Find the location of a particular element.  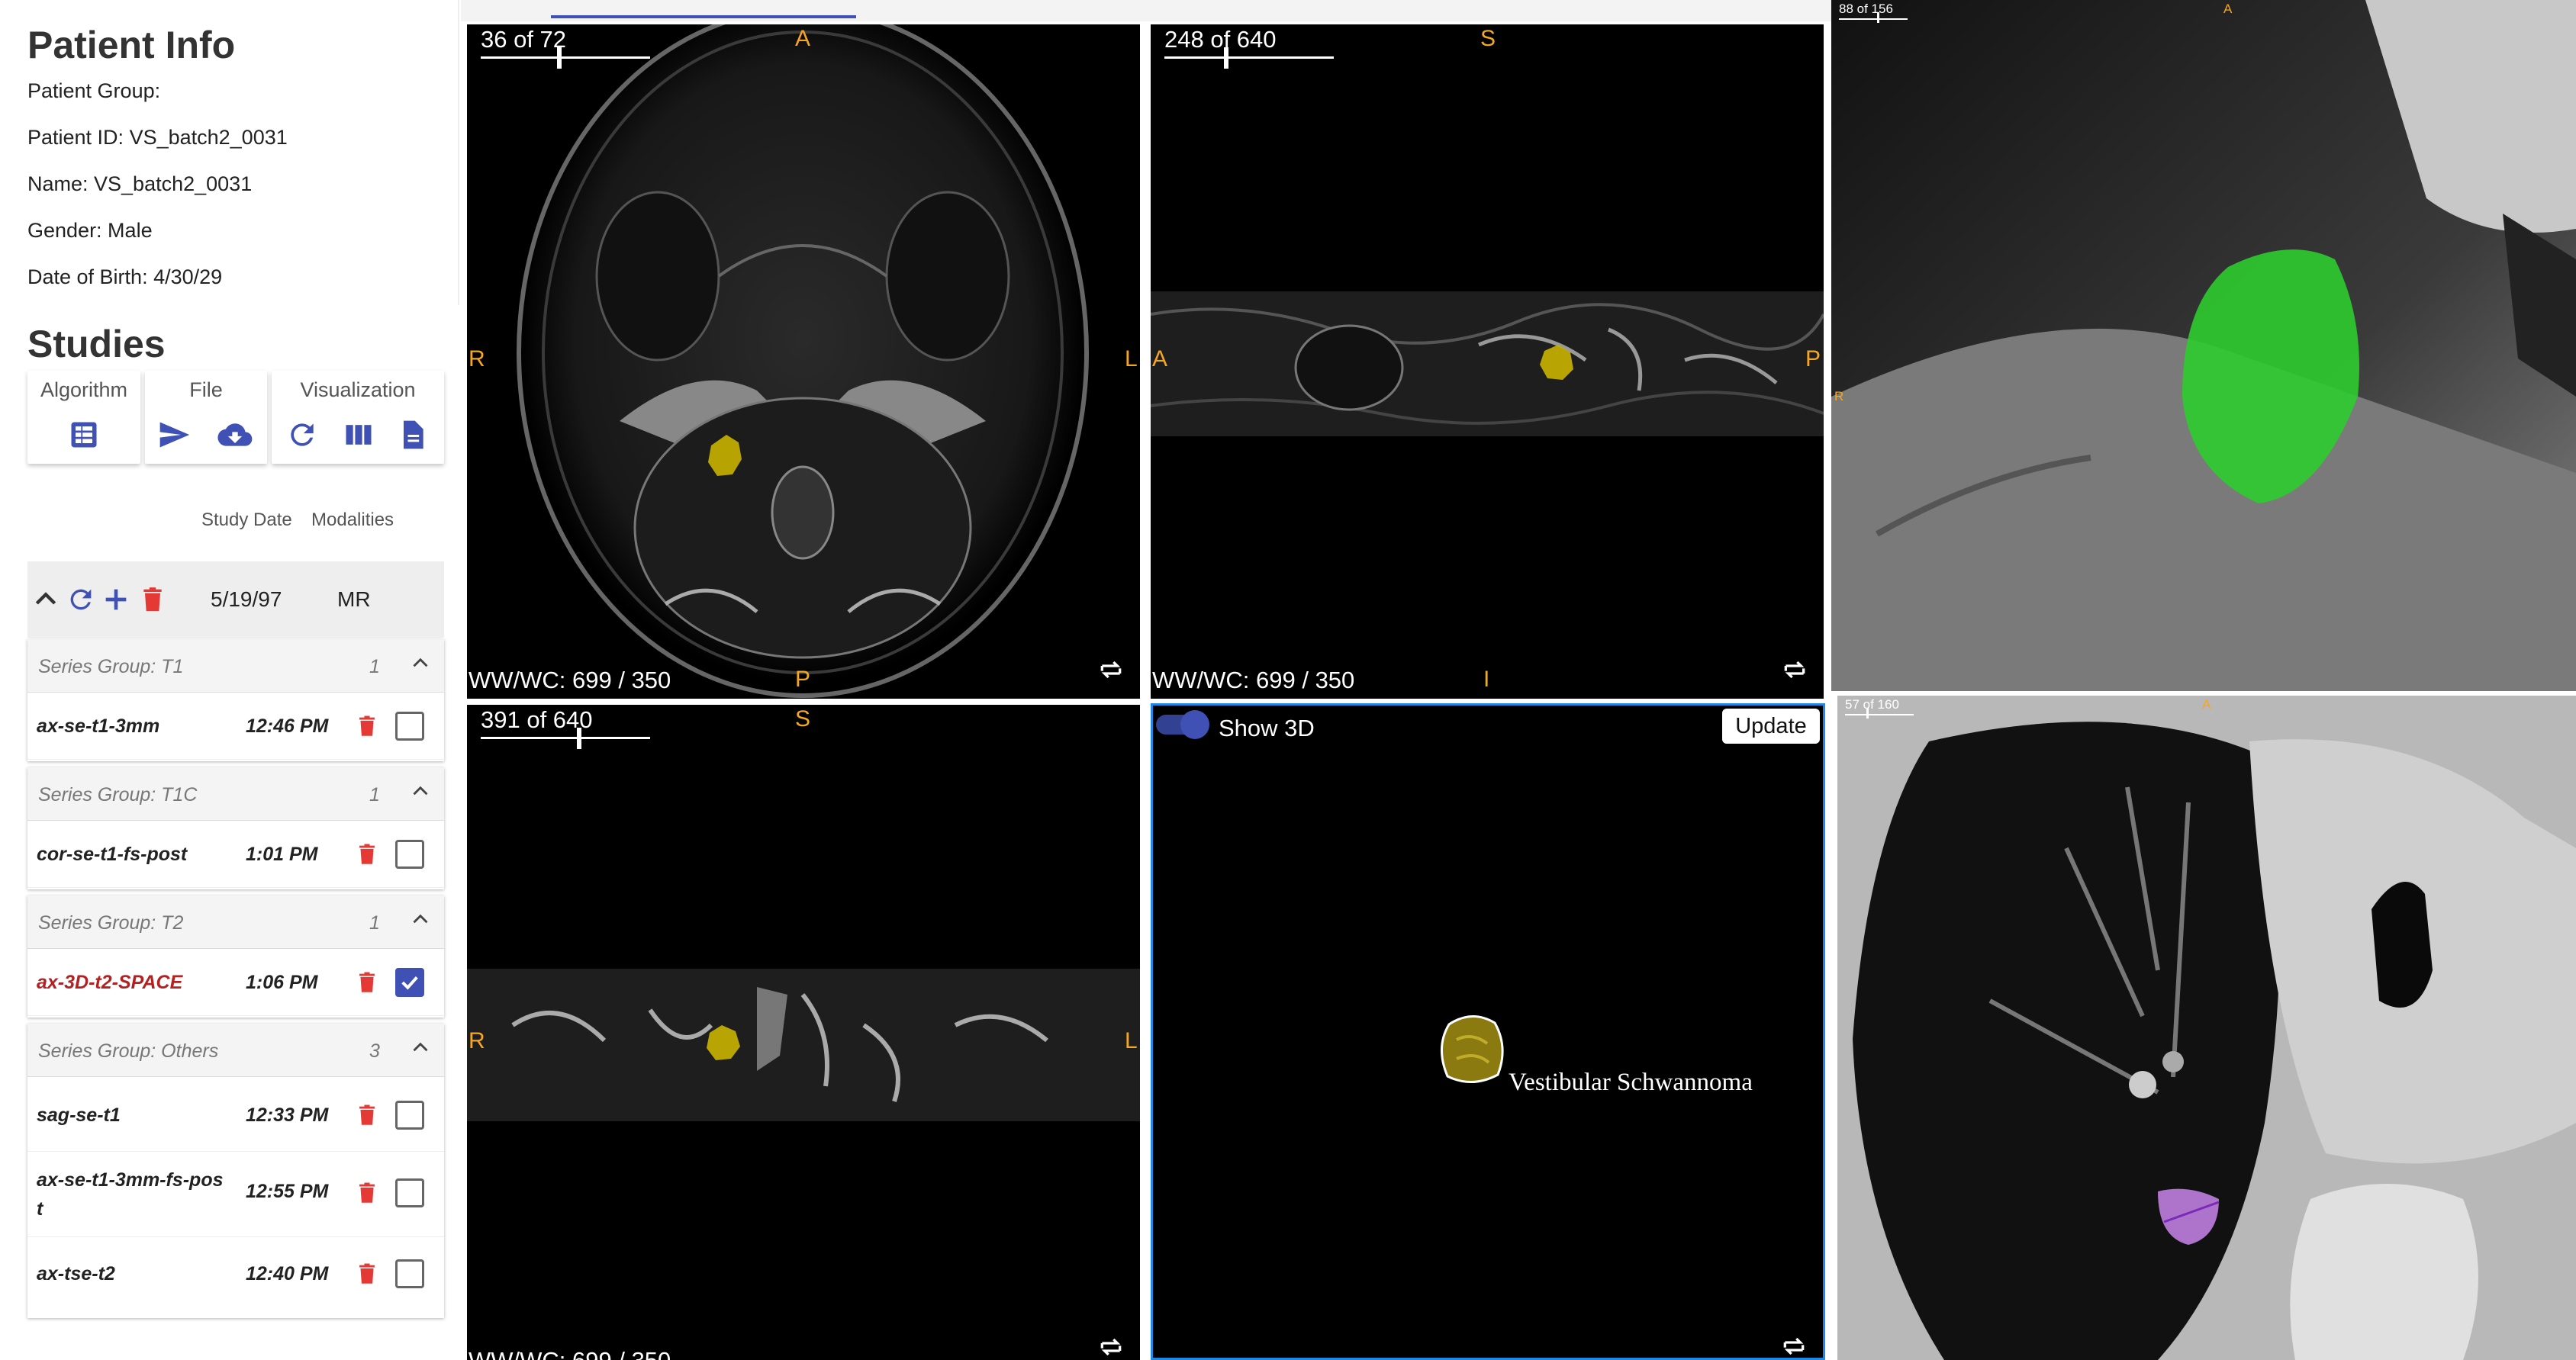

series-checkbox-checked is located at coordinates (409, 982).